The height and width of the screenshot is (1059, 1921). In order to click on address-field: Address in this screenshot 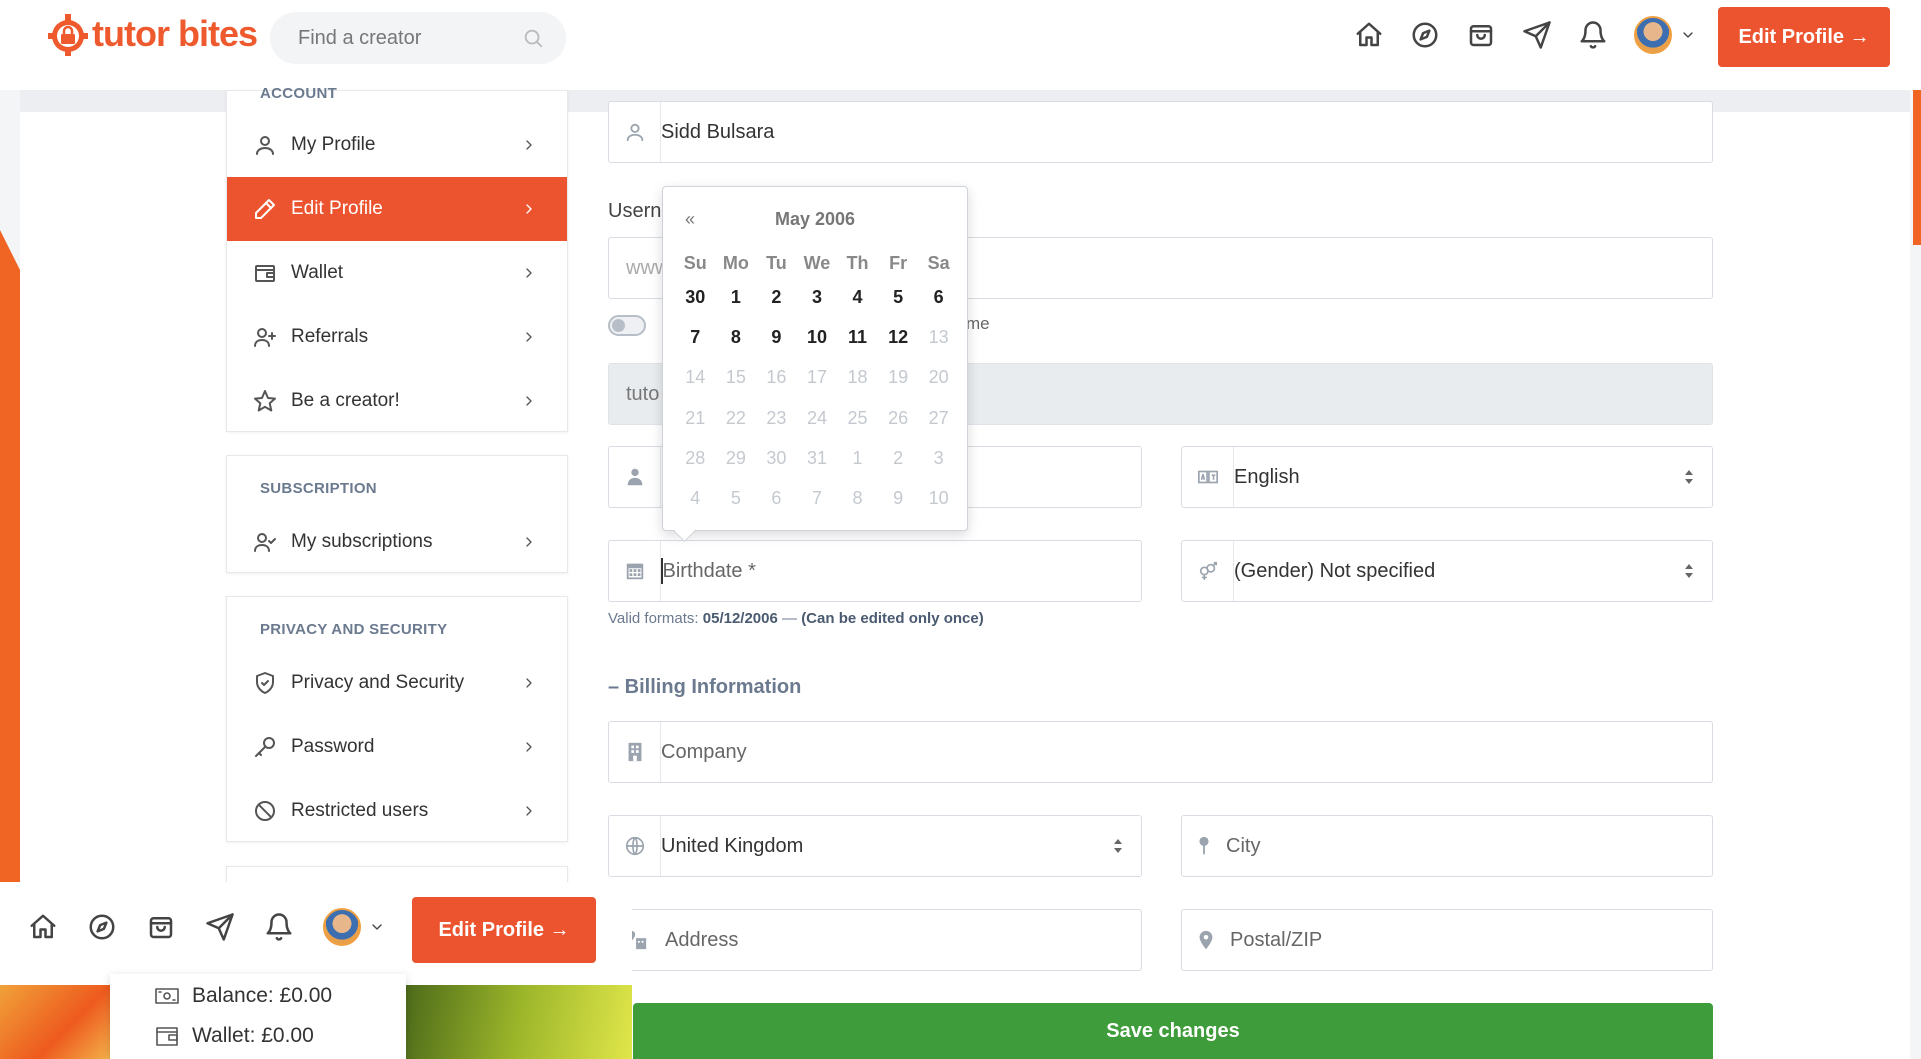, I will do `click(875, 940)`.